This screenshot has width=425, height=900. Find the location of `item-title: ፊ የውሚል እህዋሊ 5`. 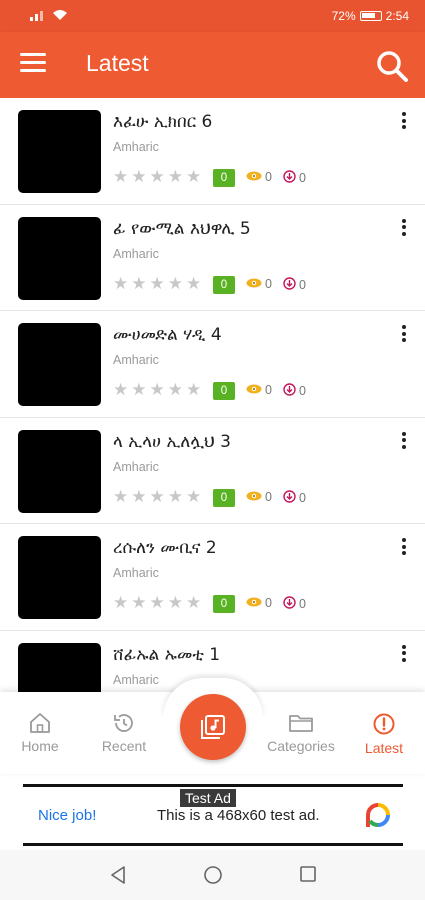

item-title: ፊ የውሚል እህዋሊ 5 is located at coordinates (182, 229).